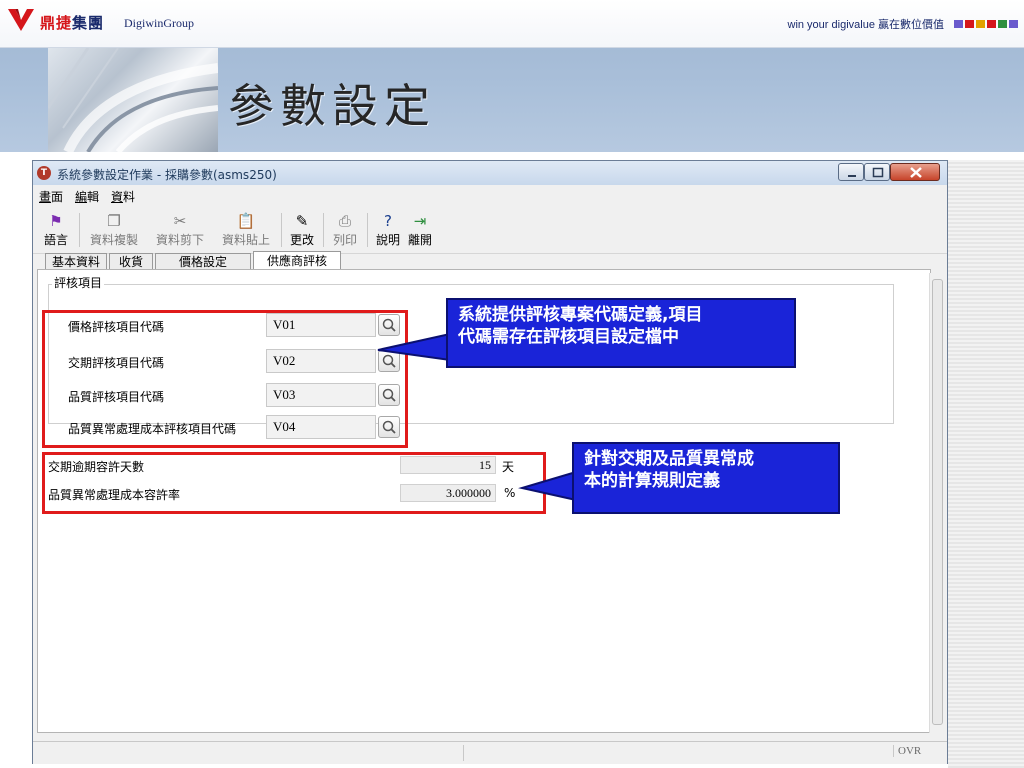  I want to click on callout-pointers, so click(477, 417).